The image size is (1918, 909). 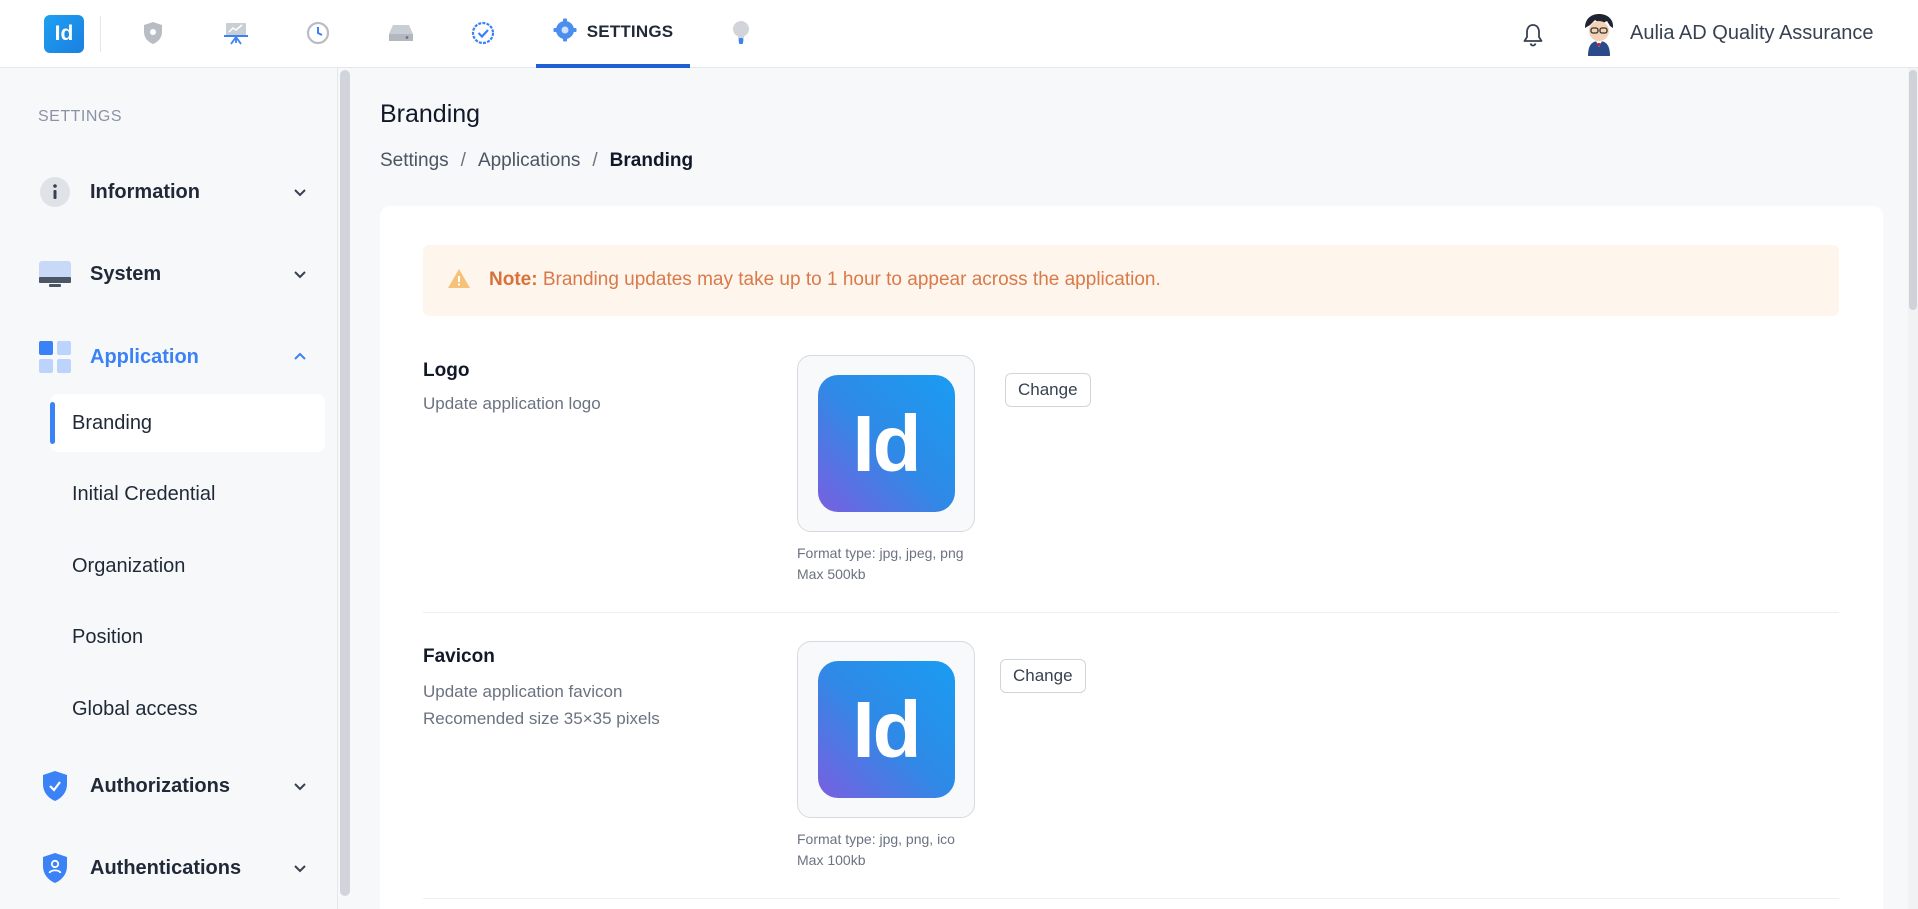 I want to click on sidebar-subitem-branding: Branding, so click(x=187, y=423).